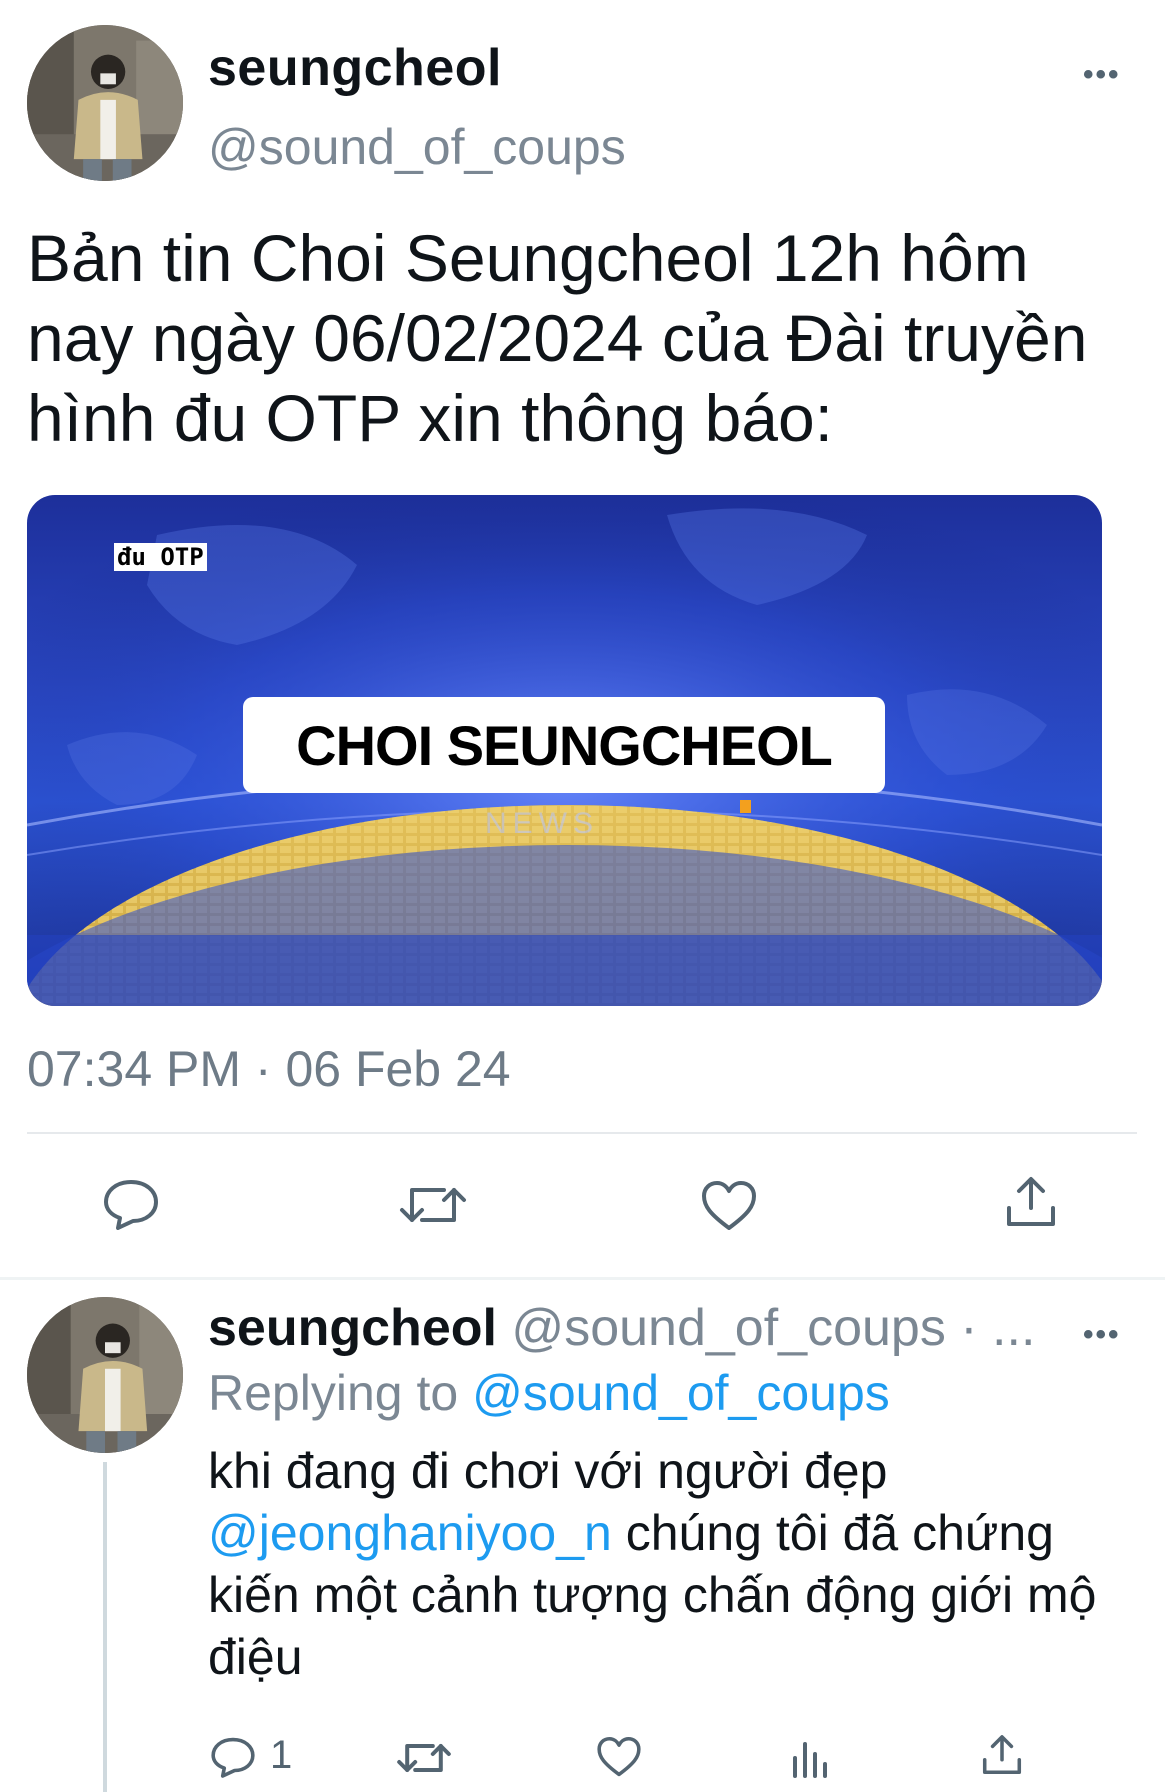 This screenshot has width=1165, height=1792. I want to click on author-avatar, so click(105, 103).